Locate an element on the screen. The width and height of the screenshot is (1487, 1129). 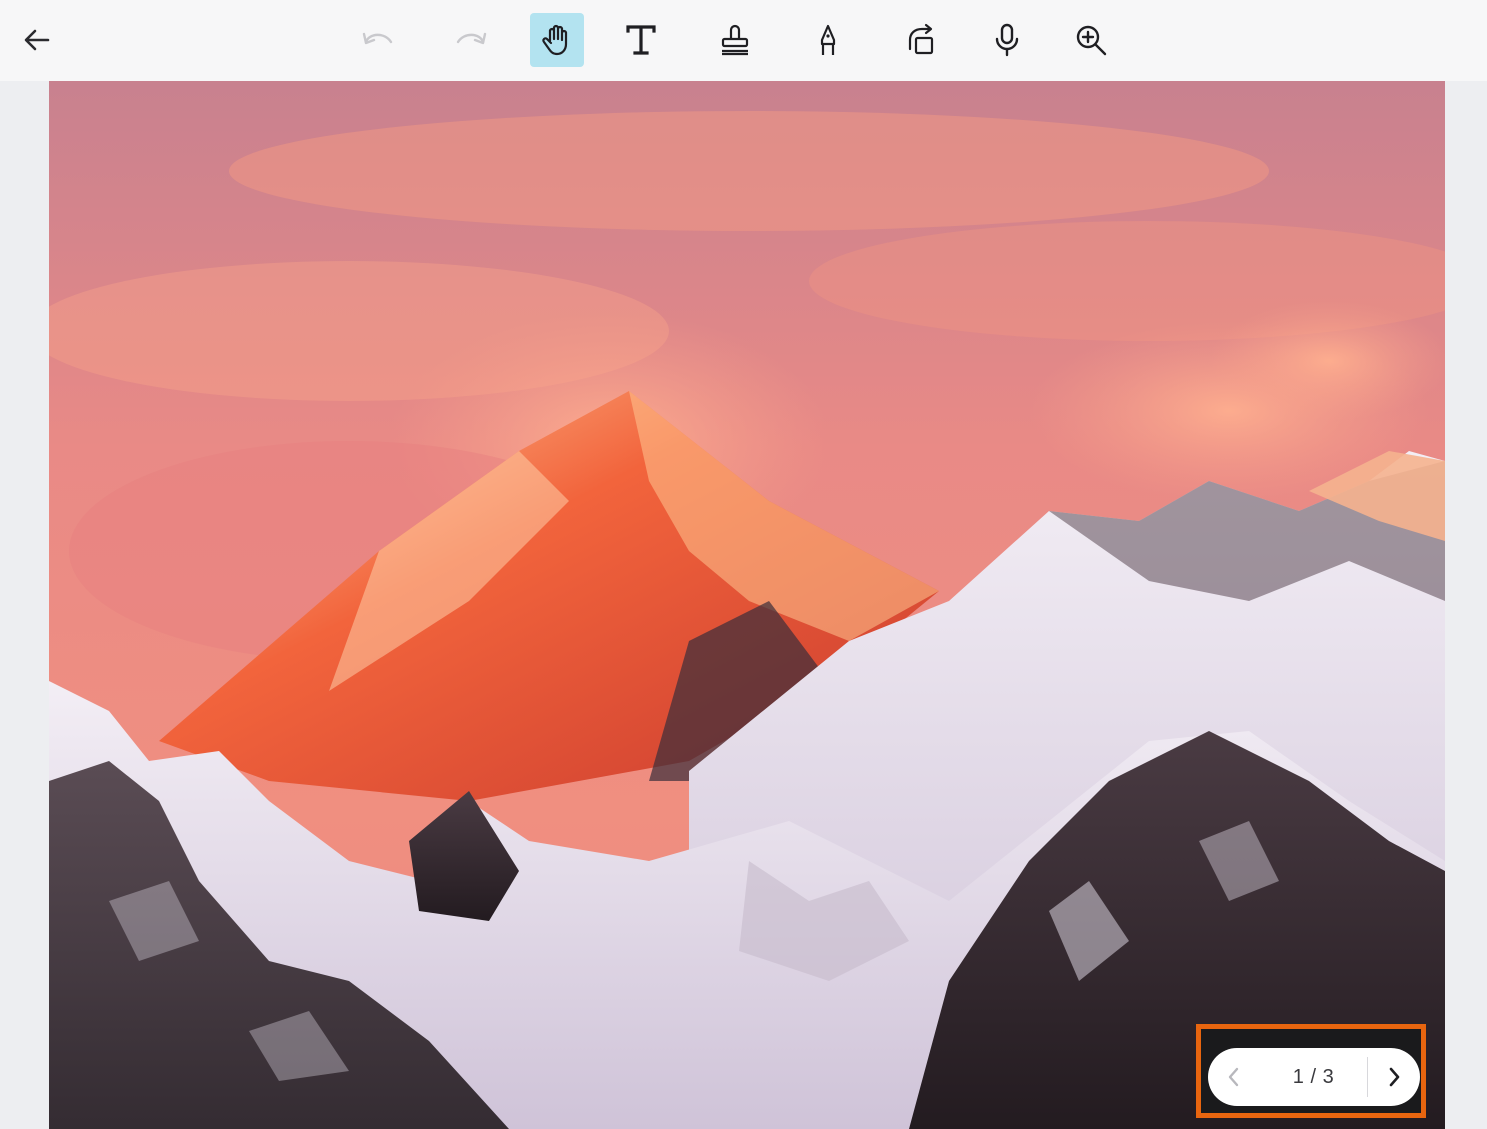
back-arrow-icon is located at coordinates (37, 40).